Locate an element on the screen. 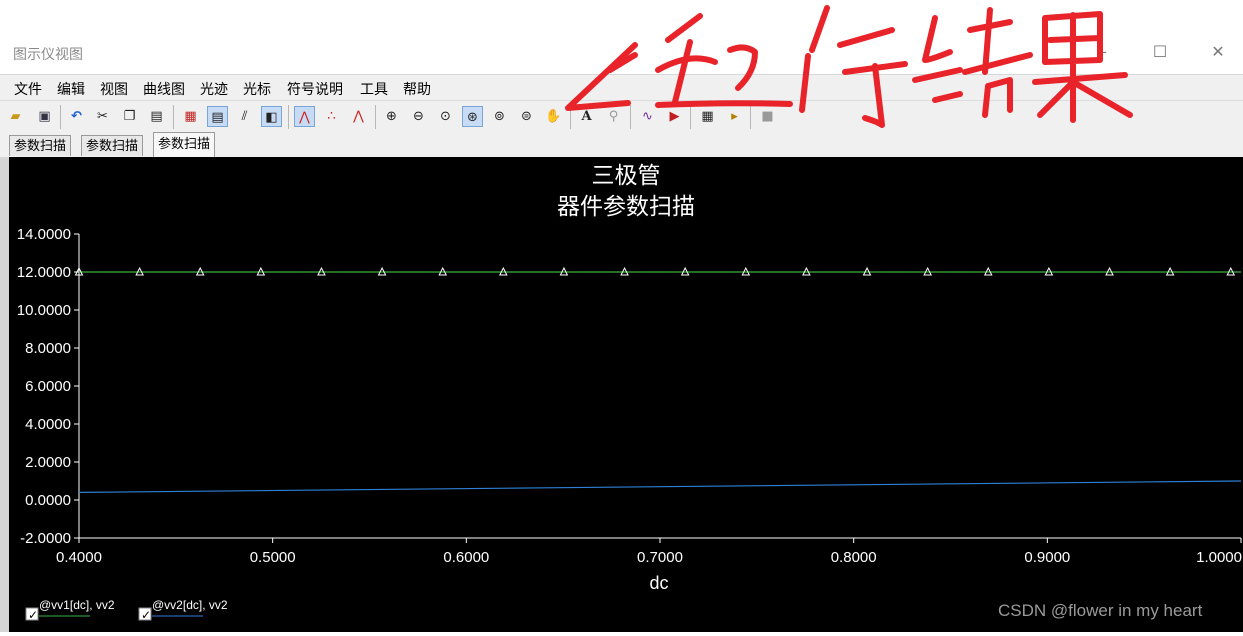 Image resolution: width=1243 pixels, height=636 pixels. tab-sweep-2: 参数扫描 is located at coordinates (112, 145).